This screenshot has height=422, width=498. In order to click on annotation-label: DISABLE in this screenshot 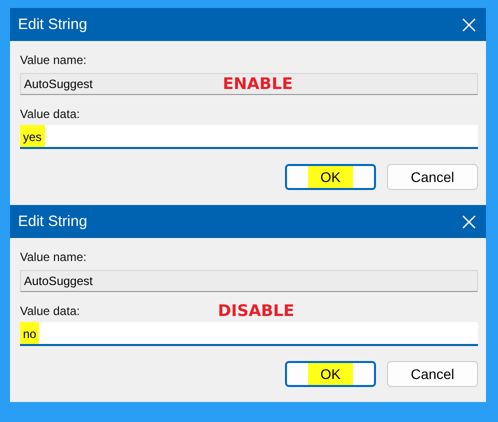, I will do `click(256, 311)`.